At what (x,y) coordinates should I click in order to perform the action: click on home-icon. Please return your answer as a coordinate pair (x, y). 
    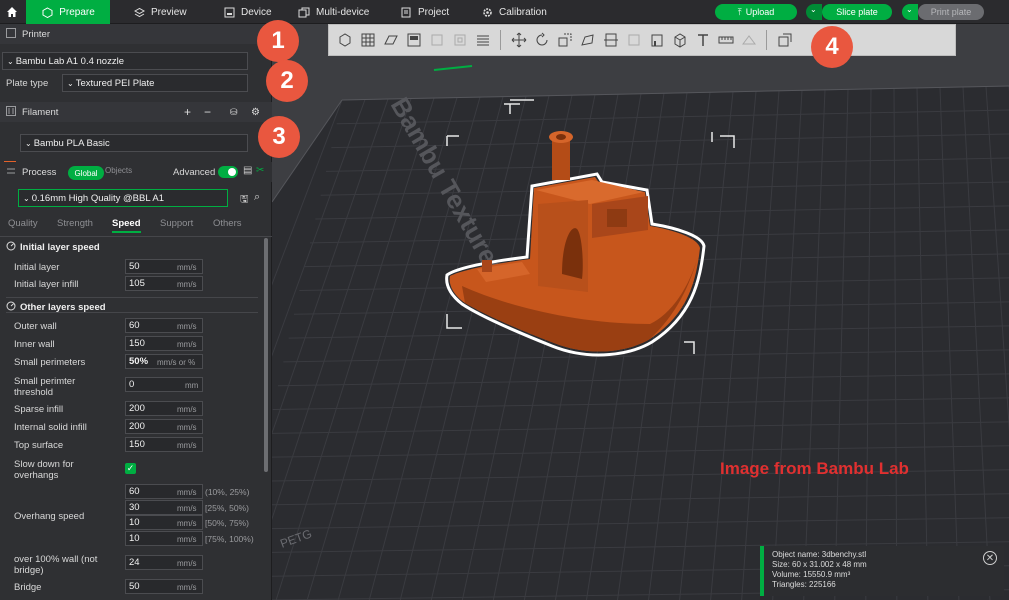
    Looking at the image, I should click on (12, 12).